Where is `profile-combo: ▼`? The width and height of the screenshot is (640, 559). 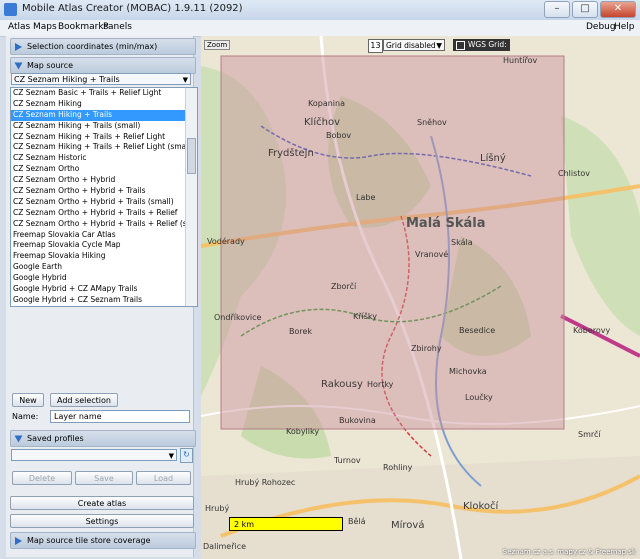 profile-combo: ▼ is located at coordinates (94, 455).